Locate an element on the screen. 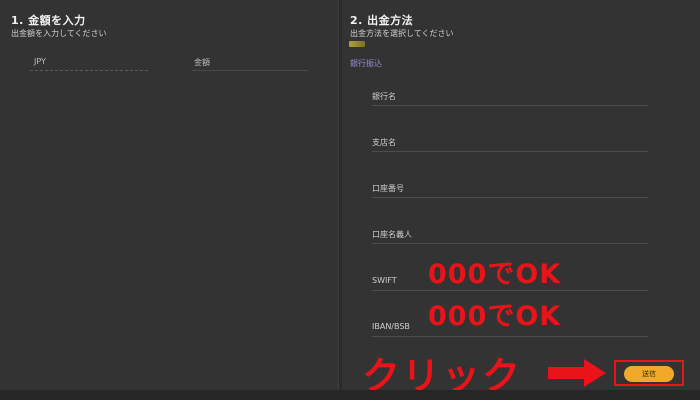 Image resolution: width=700 pixels, height=400 pixels. selected-method-label: 銀行振込 is located at coordinates (366, 63).